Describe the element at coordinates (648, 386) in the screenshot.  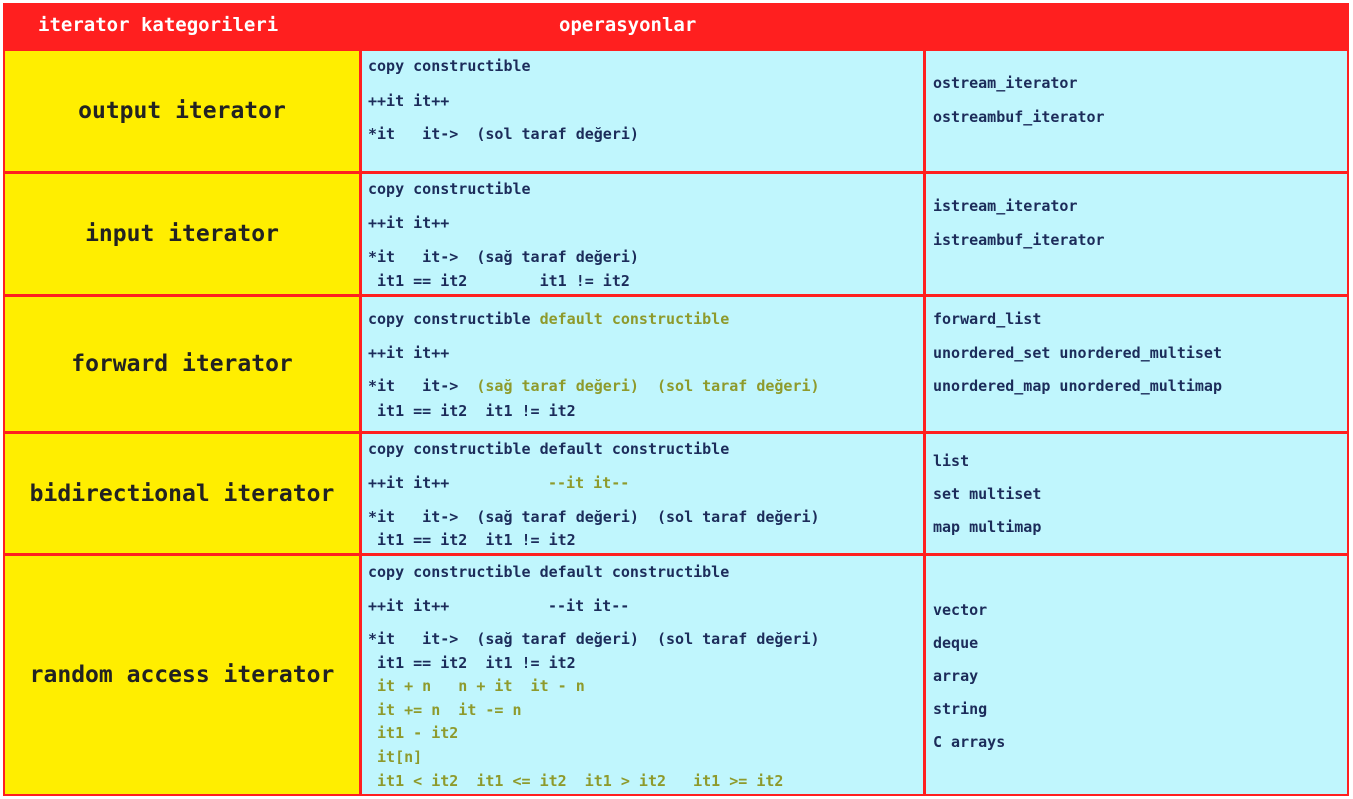
I see `op-value-categories: (sağ taraf değeri) (sol taraf değeri)` at that location.